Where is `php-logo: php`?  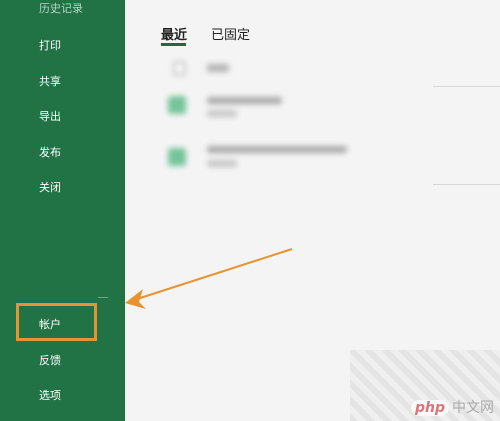
php-logo: php is located at coordinates (429, 408).